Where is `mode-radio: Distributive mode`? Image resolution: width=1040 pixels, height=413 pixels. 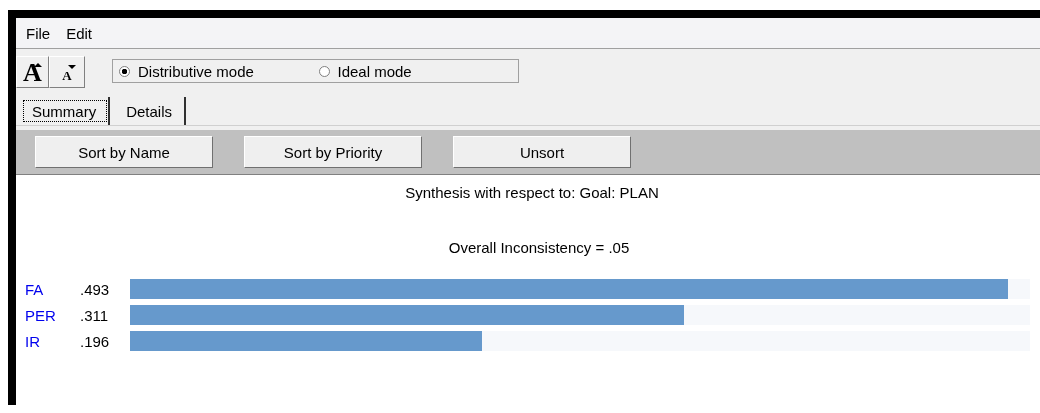
mode-radio: Distributive mode is located at coordinates (219, 71).